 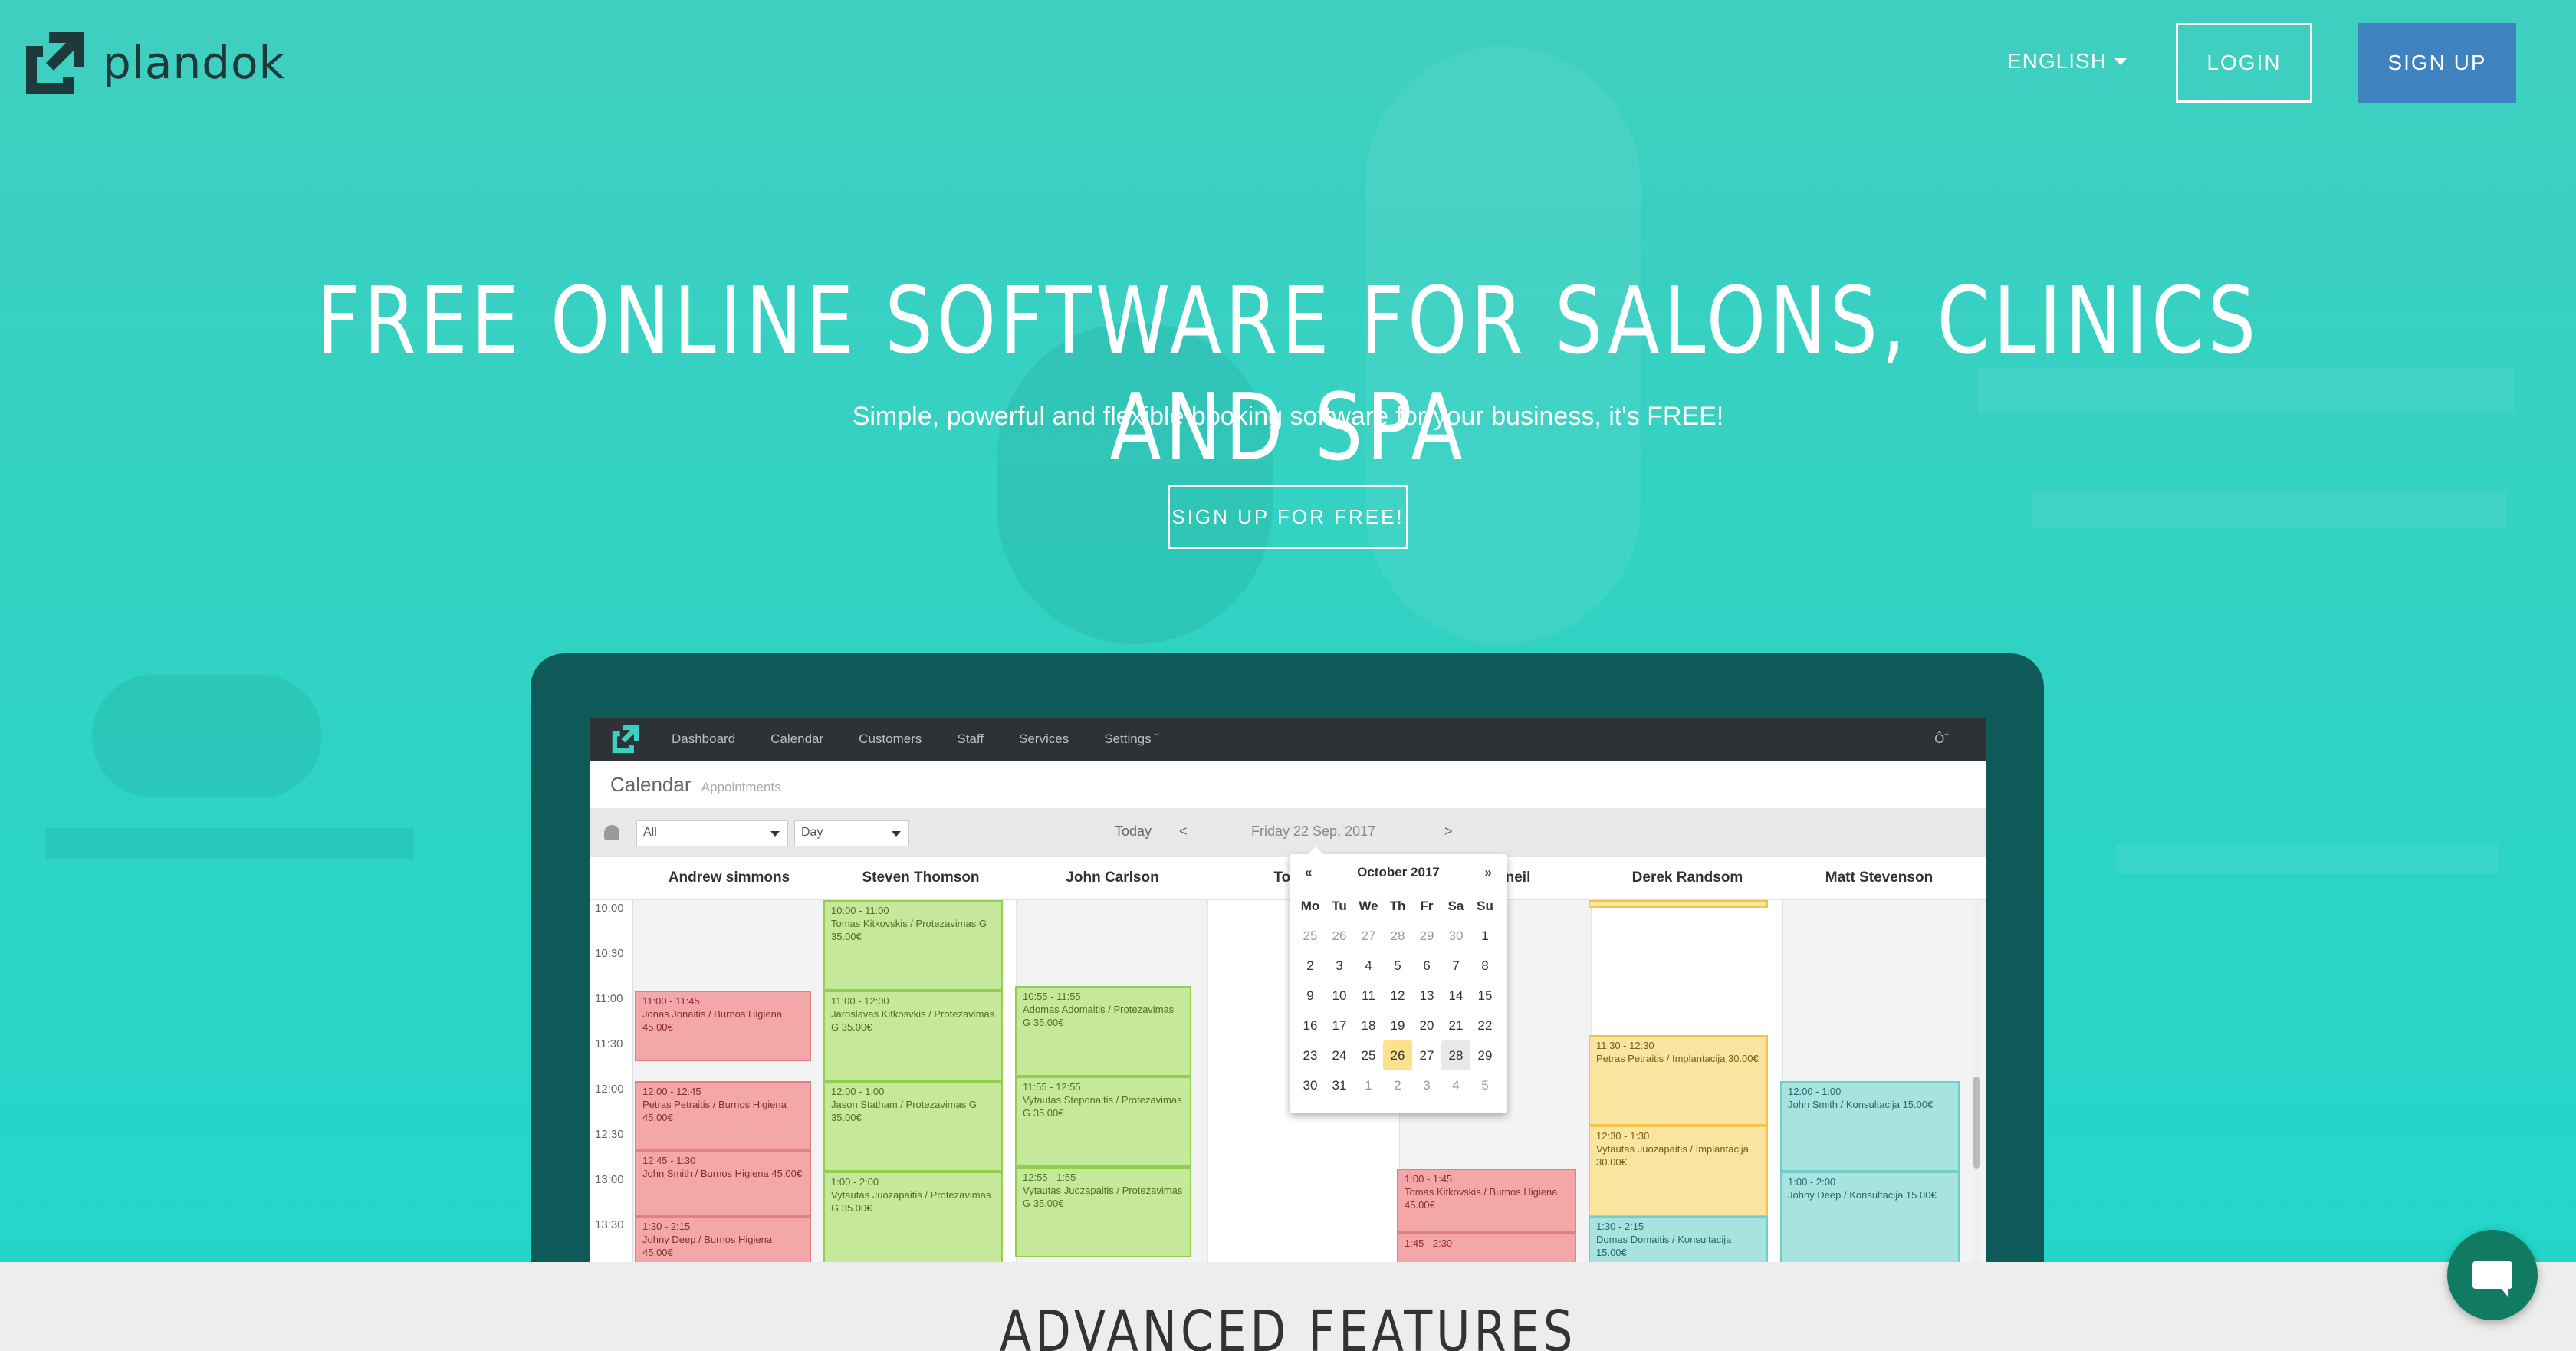 What do you see at coordinates (1429, 1179) in the screenshot?
I see `appointment-time: 1:00 - 1:45` at bounding box center [1429, 1179].